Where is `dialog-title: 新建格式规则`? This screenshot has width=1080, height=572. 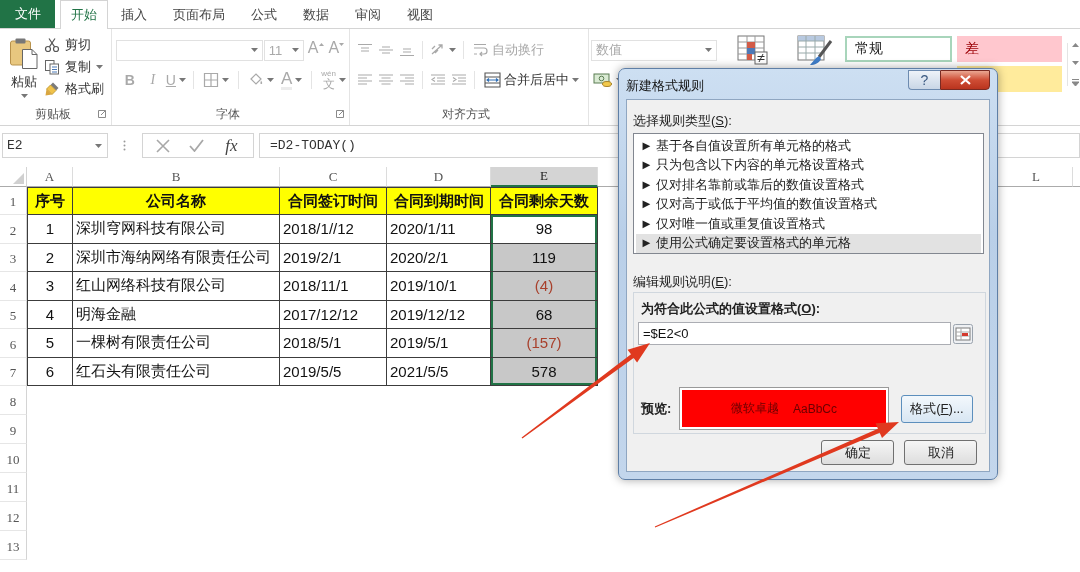 dialog-title: 新建格式规则 is located at coordinates (665, 86).